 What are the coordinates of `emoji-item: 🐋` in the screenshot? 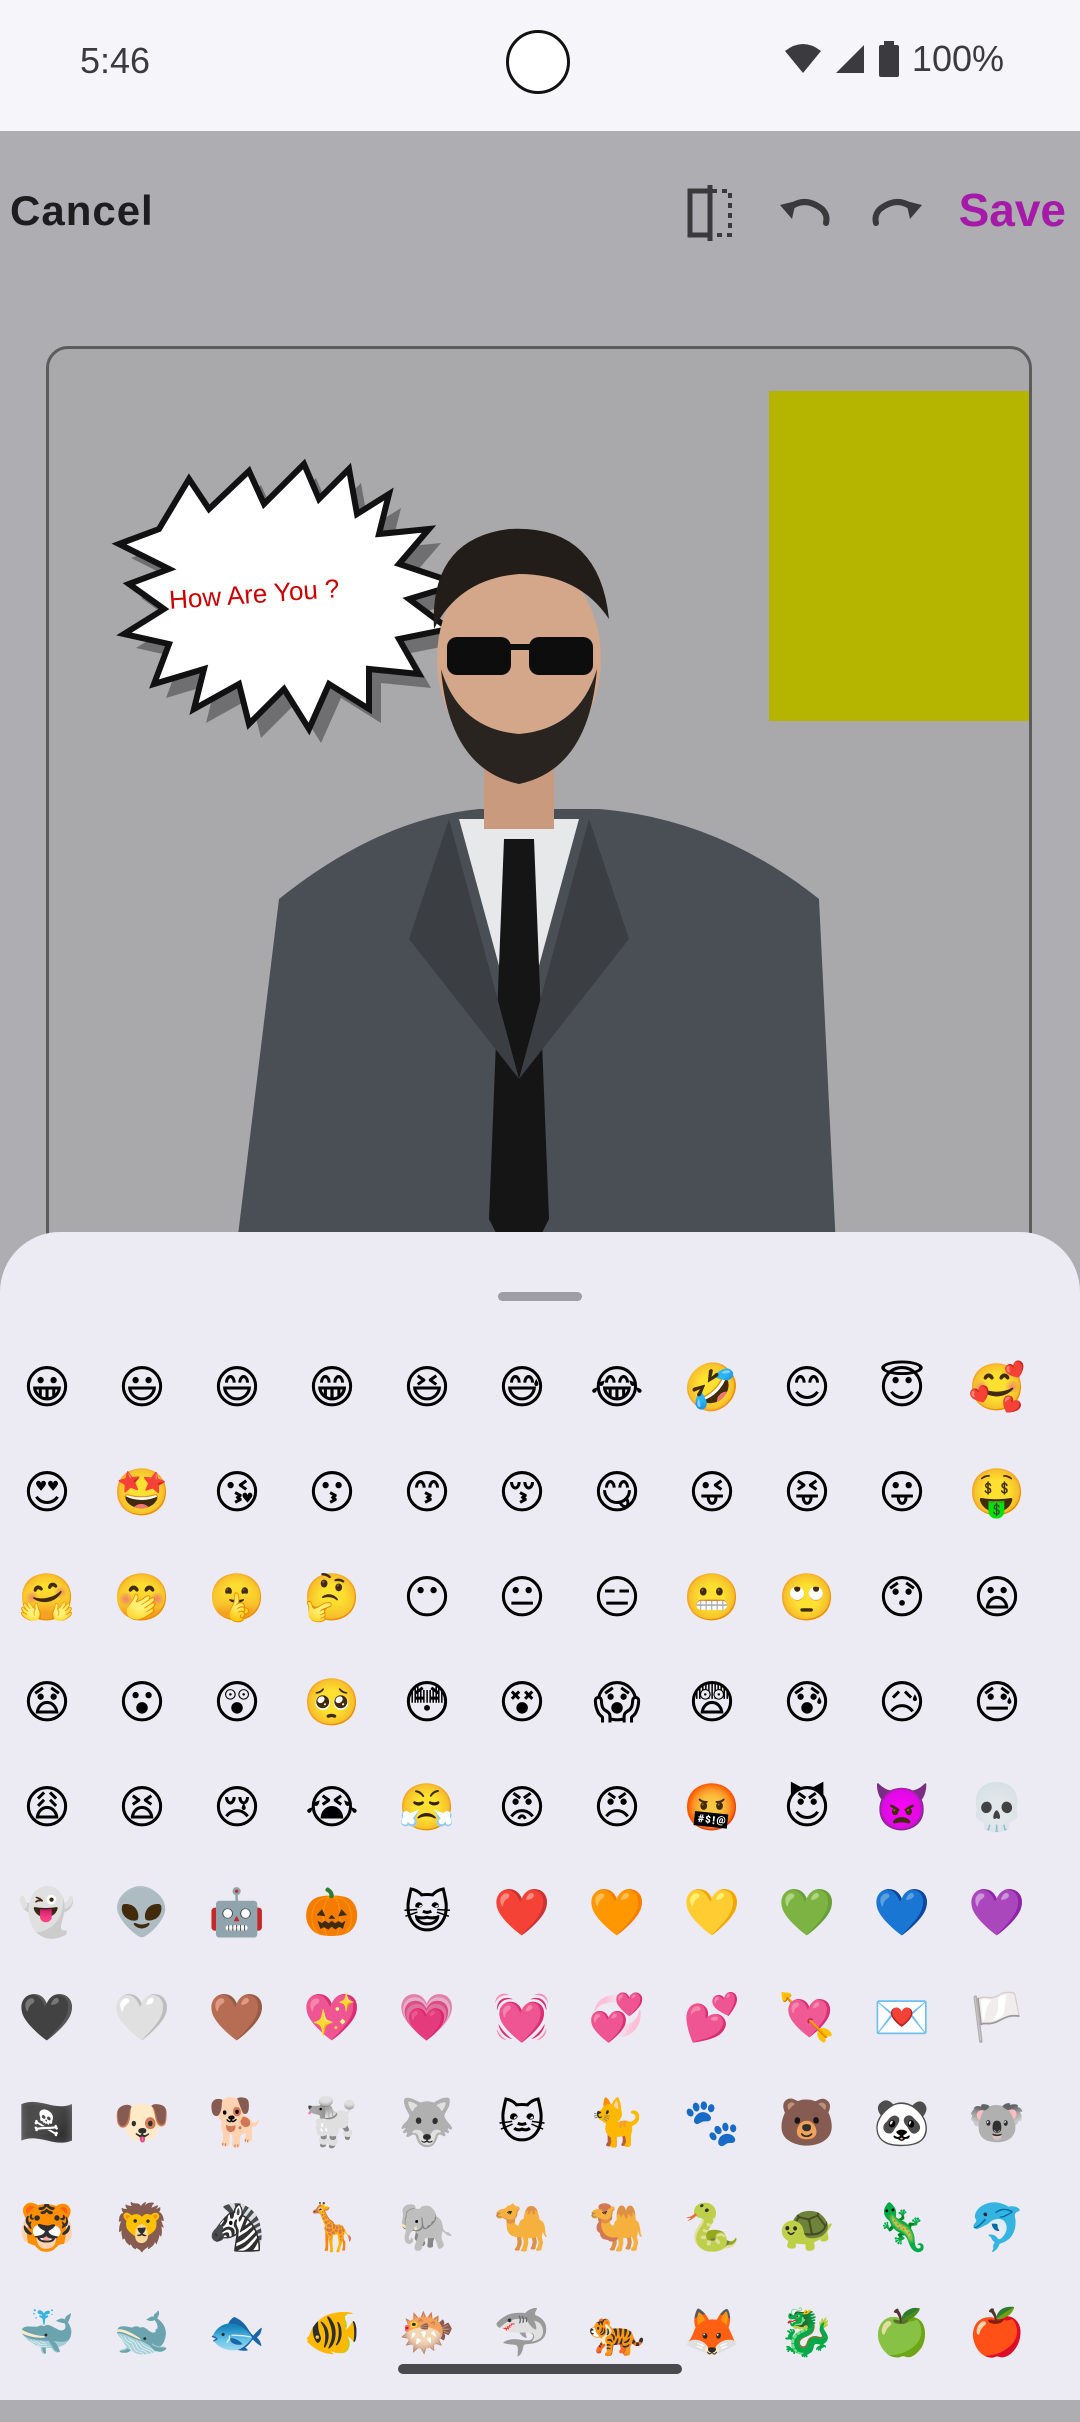 It's located at (142, 2332).